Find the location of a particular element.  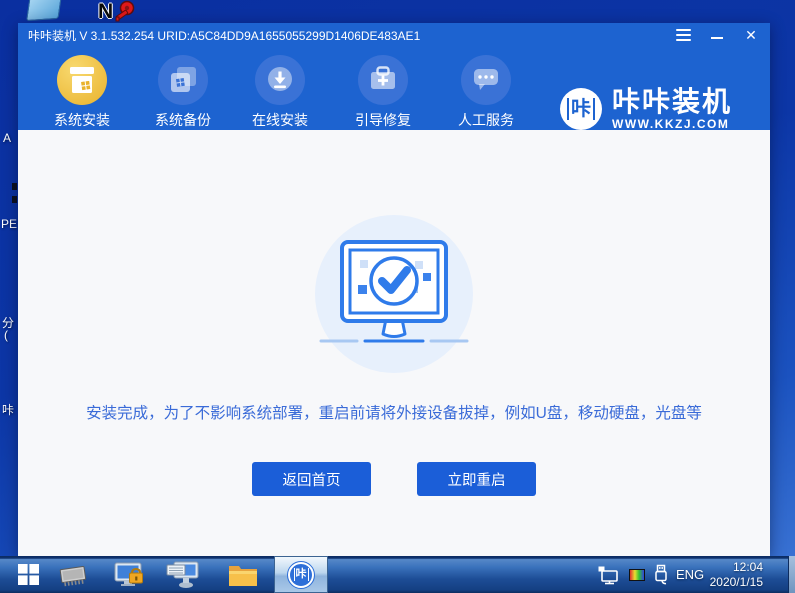

nav-item-boot-repair: 引导修复 is located at coordinates (383, 92).